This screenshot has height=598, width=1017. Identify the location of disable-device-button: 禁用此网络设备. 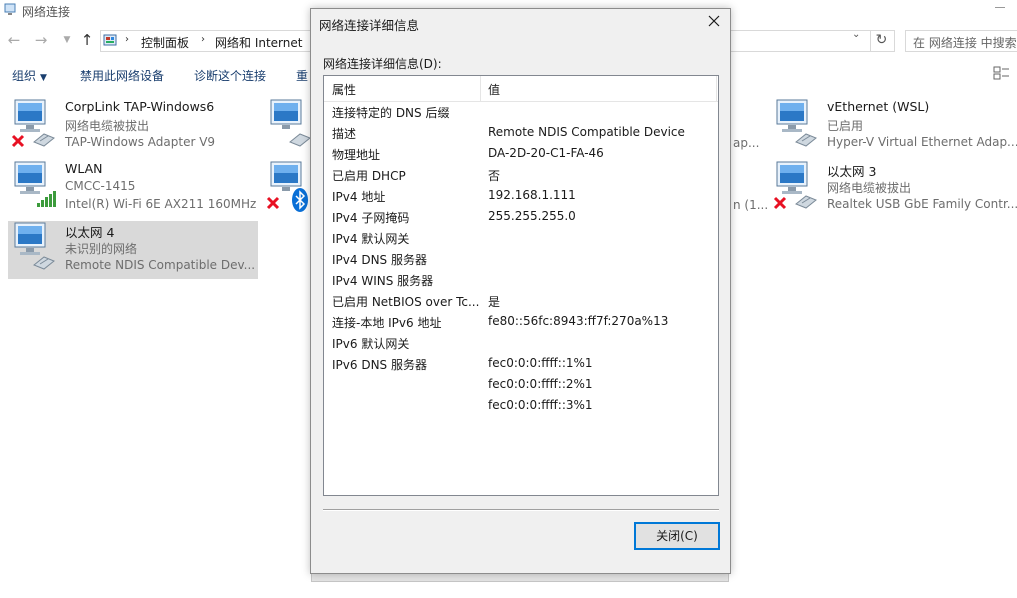
(122, 75).